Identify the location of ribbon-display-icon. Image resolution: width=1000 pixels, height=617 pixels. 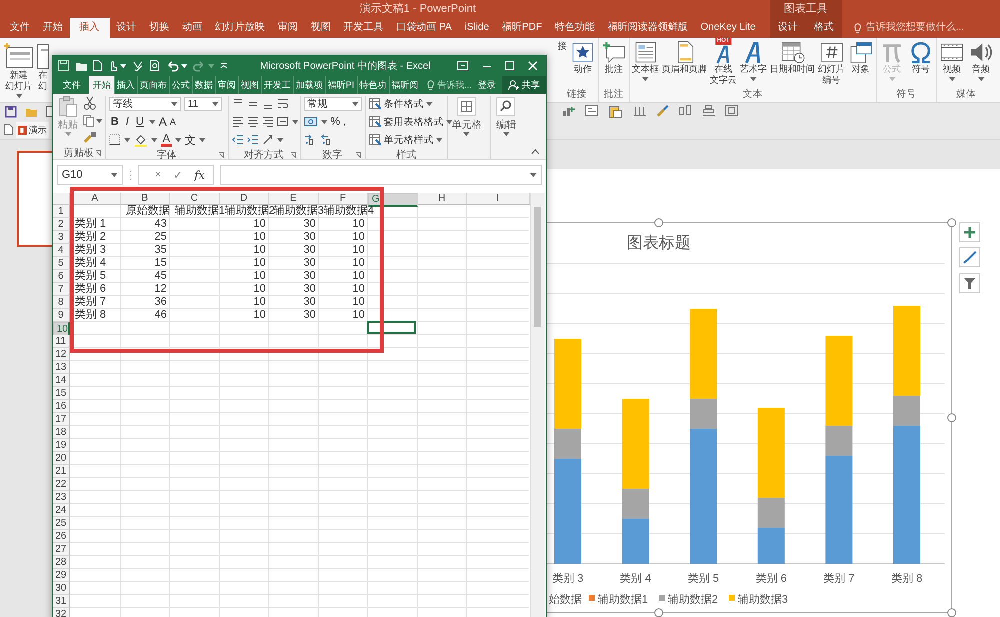
(463, 66).